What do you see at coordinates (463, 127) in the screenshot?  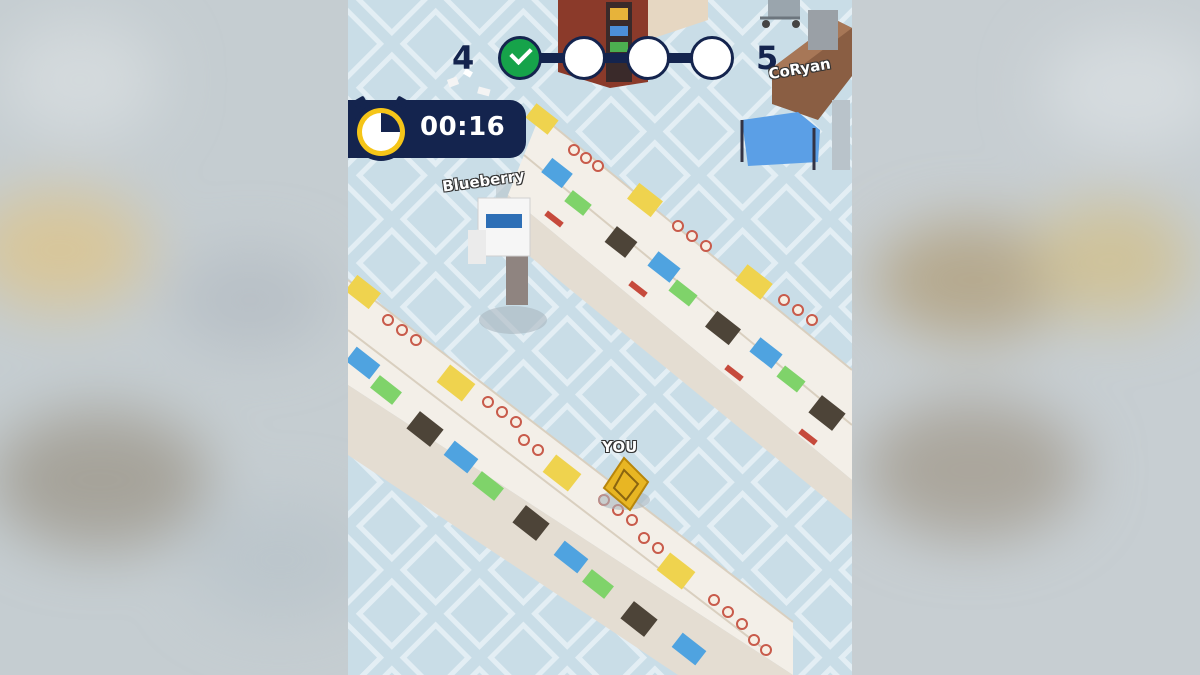 I see `timer-text: 00:16` at bounding box center [463, 127].